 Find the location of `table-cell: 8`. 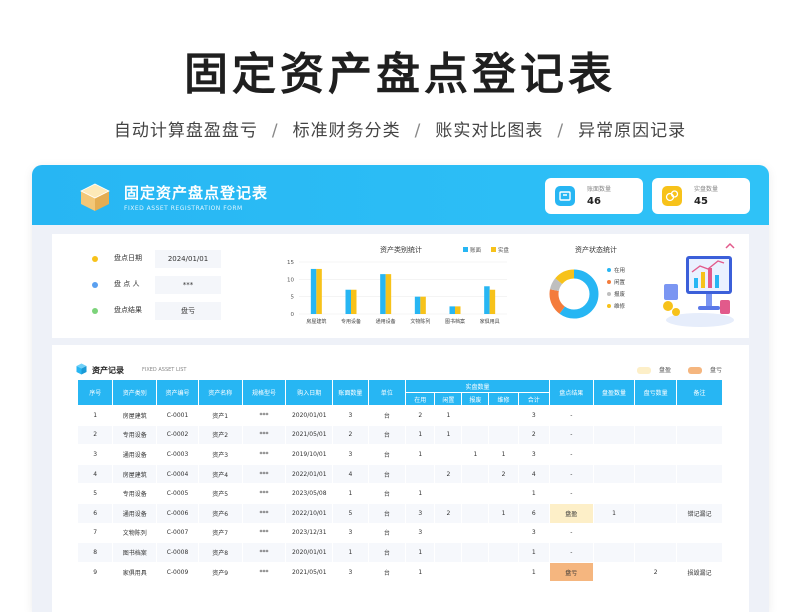

table-cell: 8 is located at coordinates (95, 552).